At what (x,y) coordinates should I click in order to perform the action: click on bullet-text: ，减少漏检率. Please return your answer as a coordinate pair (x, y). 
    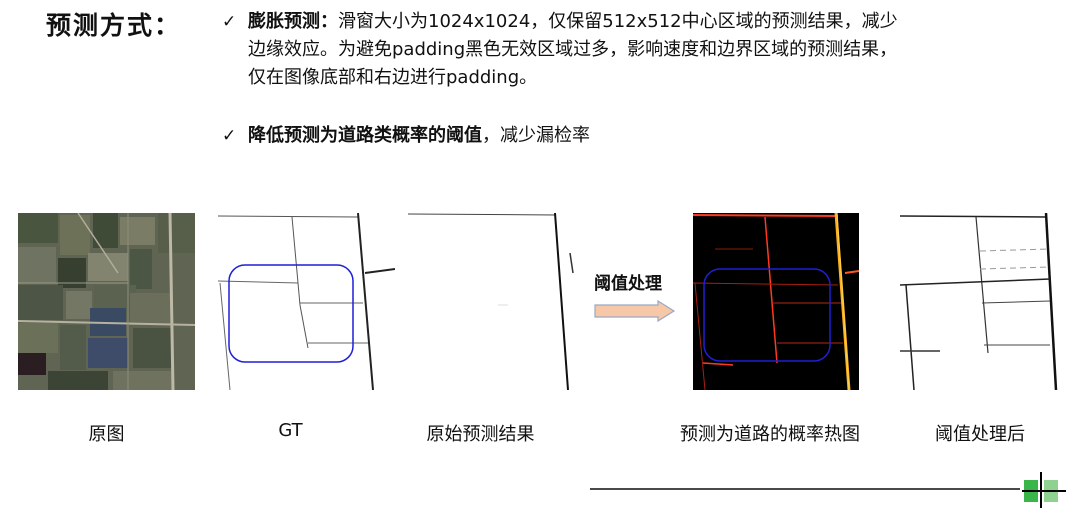
    Looking at the image, I should click on (536, 135).